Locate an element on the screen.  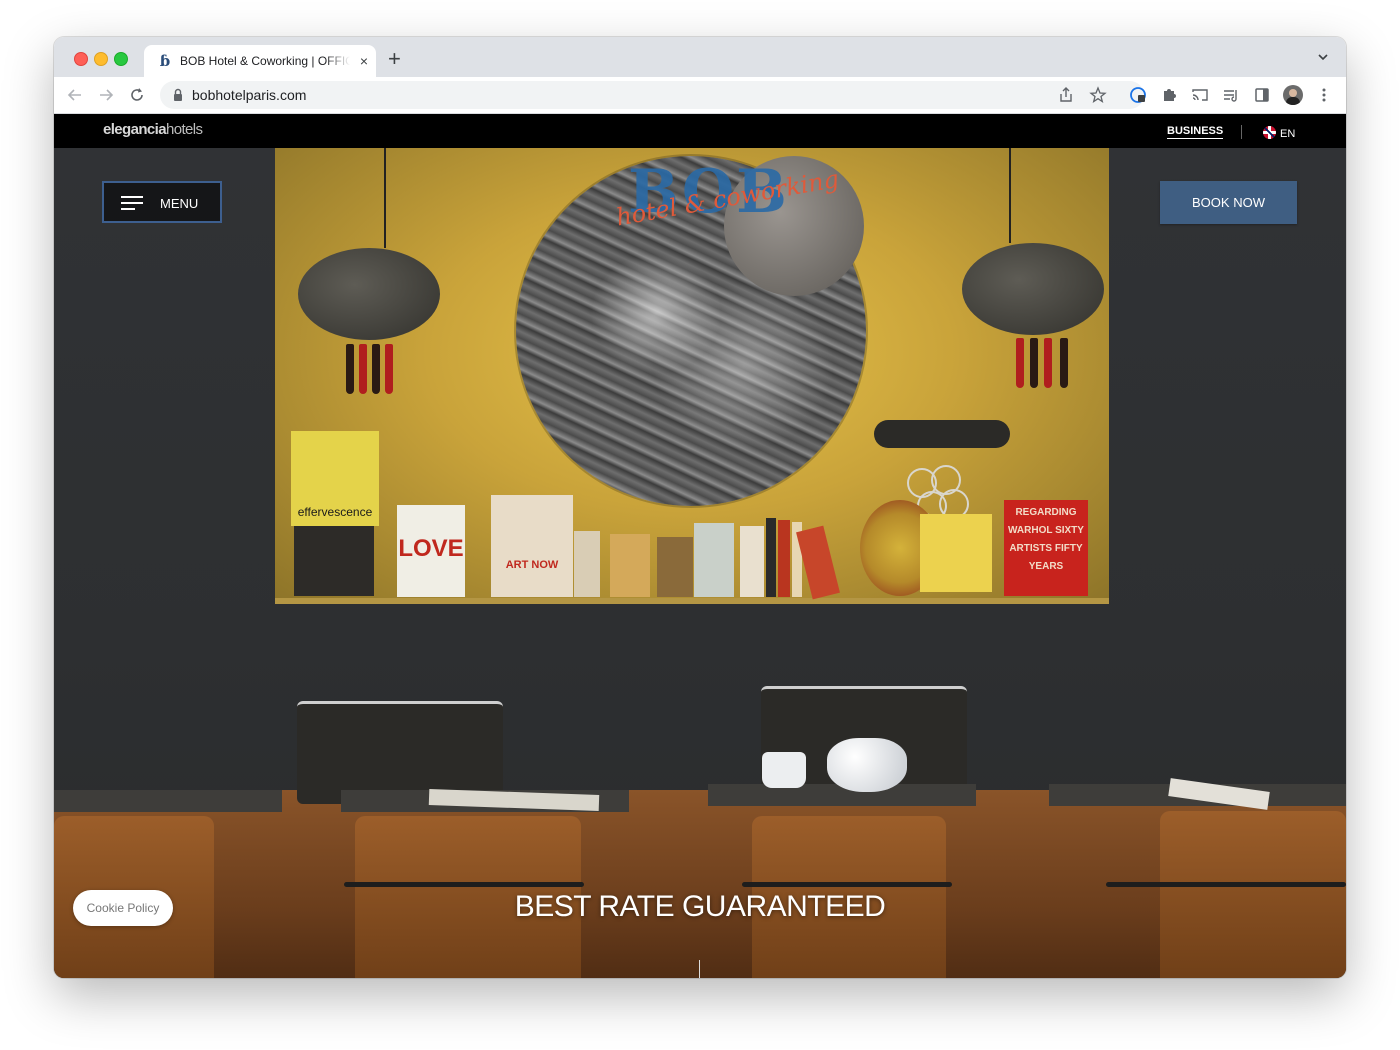
book-title: LOVE is located at coordinates (431, 548).